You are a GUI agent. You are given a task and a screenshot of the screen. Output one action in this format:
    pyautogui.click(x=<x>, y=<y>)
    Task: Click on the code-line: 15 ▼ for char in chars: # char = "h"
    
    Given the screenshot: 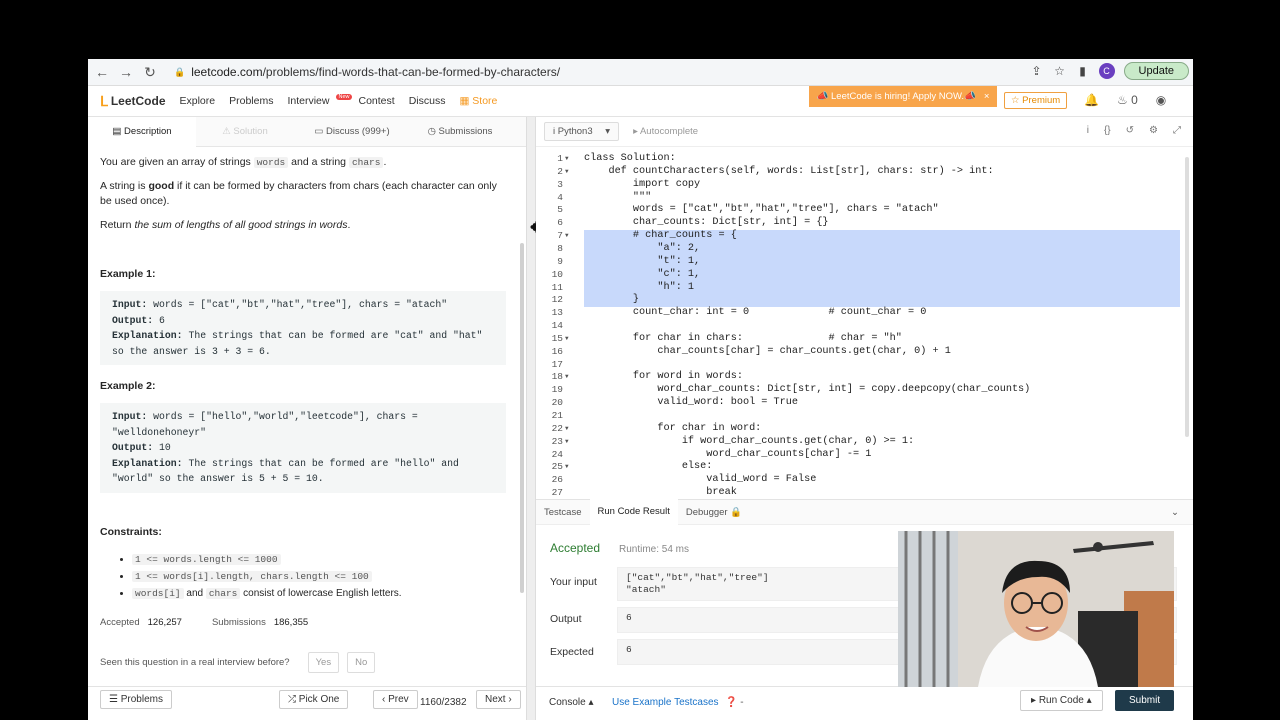 What is the action you would take?
    pyautogui.click(x=864, y=339)
    